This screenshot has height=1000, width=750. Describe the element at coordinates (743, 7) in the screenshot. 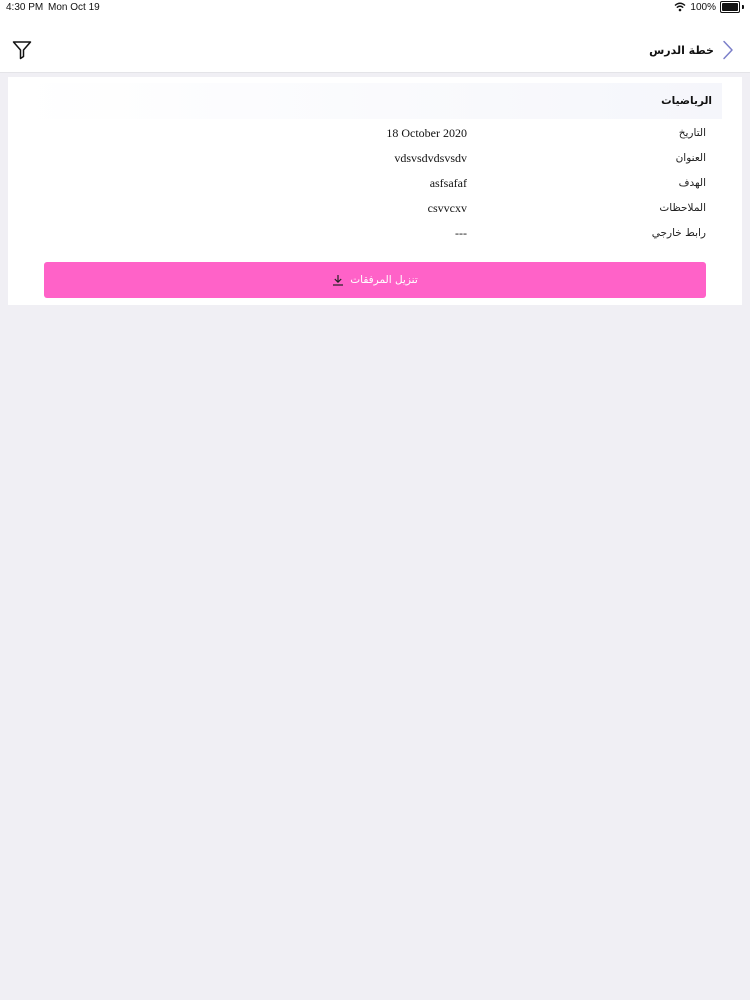

I see `battery-cap` at that location.